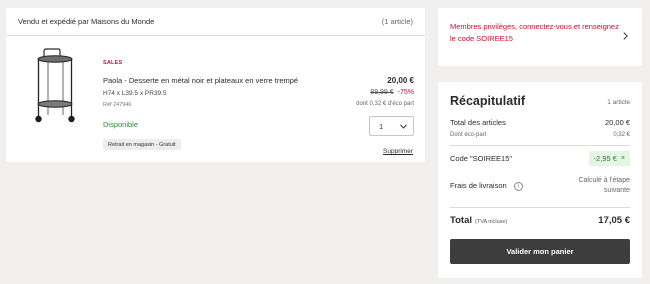 The width and height of the screenshot is (650, 284). What do you see at coordinates (623, 158) in the screenshot?
I see `close-icon: ×` at bounding box center [623, 158].